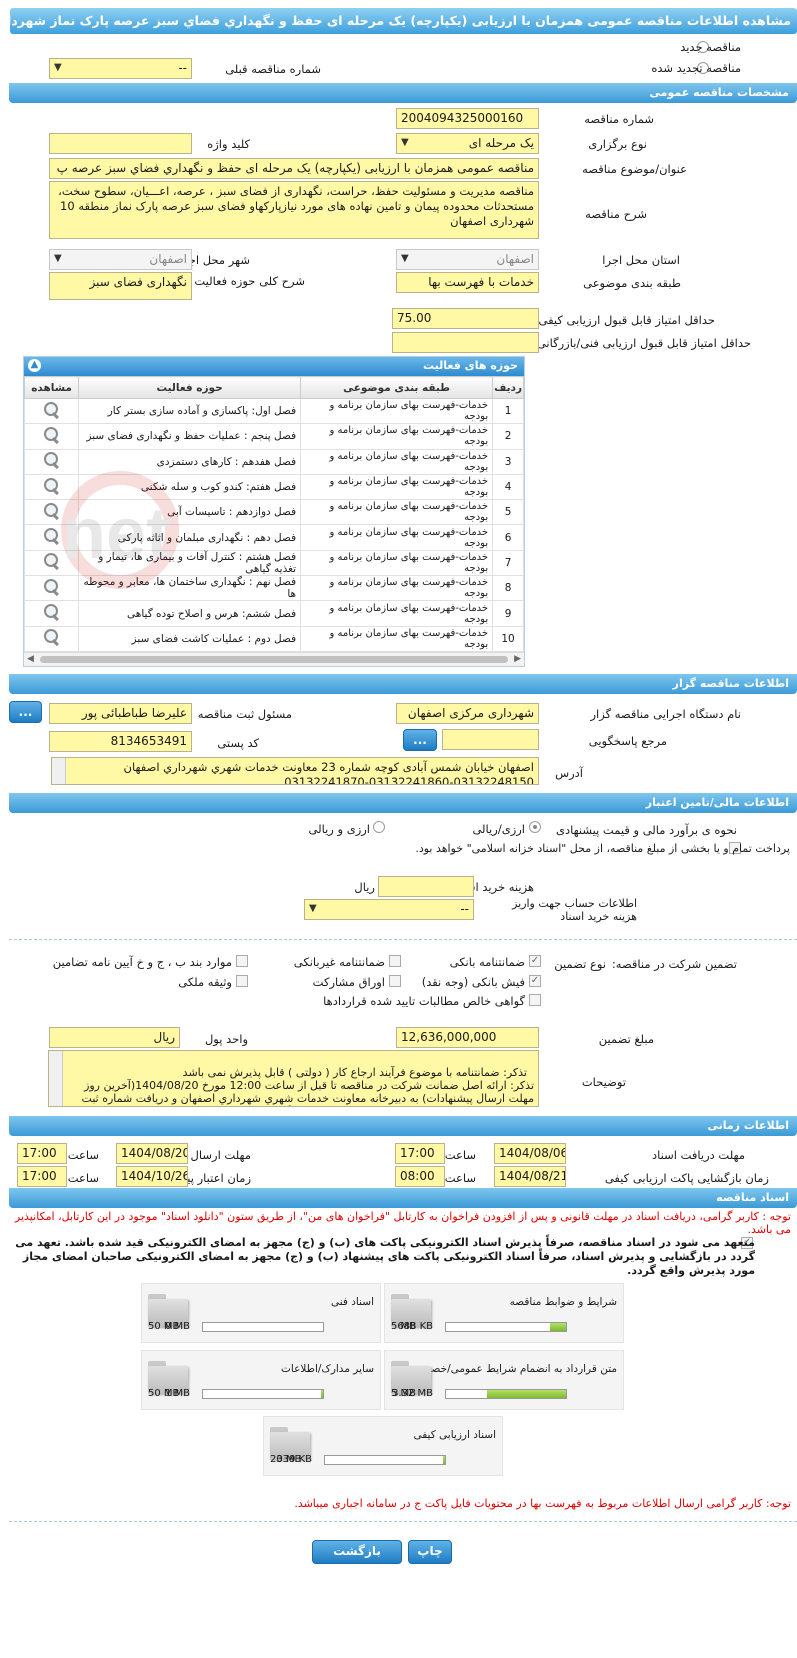  Describe the element at coordinates (120, 68) in the screenshot. I see `prev-number-select: -- ▼` at that location.